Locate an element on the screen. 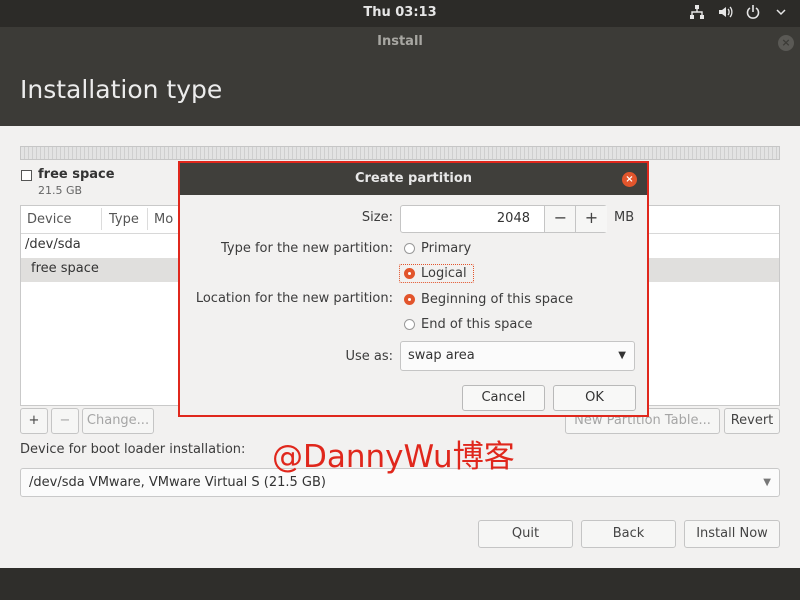  volume-icon is located at coordinates (725, 13).